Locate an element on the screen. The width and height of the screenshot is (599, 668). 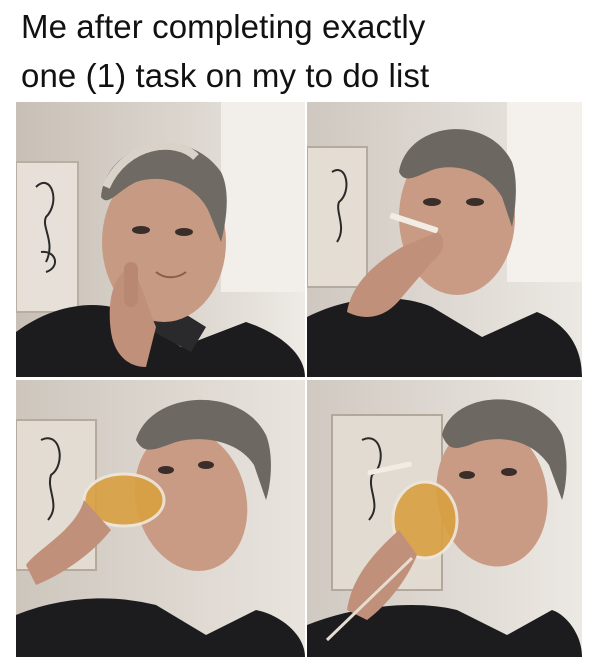
caption-line-2: one (1) task on my to do list is located at coordinates (225, 75).